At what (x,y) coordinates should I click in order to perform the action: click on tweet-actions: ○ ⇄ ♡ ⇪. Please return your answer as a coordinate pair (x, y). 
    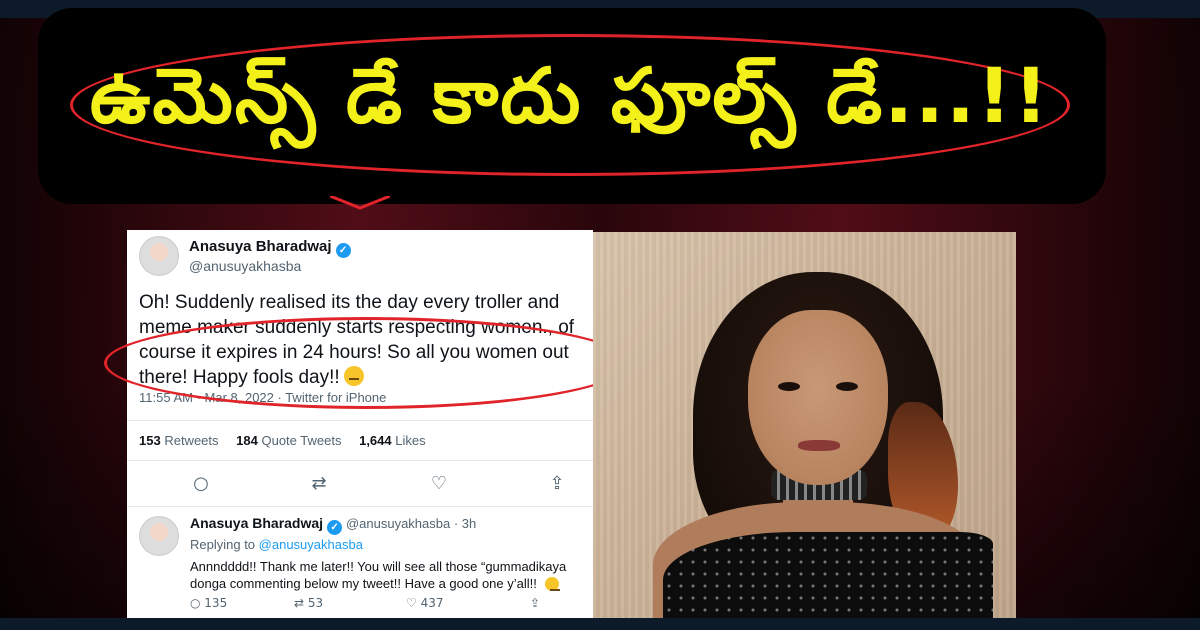
    Looking at the image, I should click on (360, 484).